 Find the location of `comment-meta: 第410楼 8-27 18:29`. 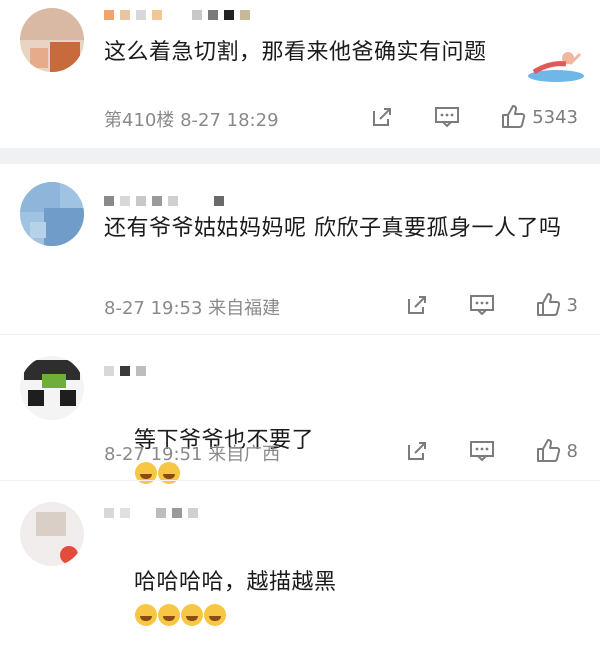

comment-meta: 第410楼 8-27 18:29 is located at coordinates (191, 120).